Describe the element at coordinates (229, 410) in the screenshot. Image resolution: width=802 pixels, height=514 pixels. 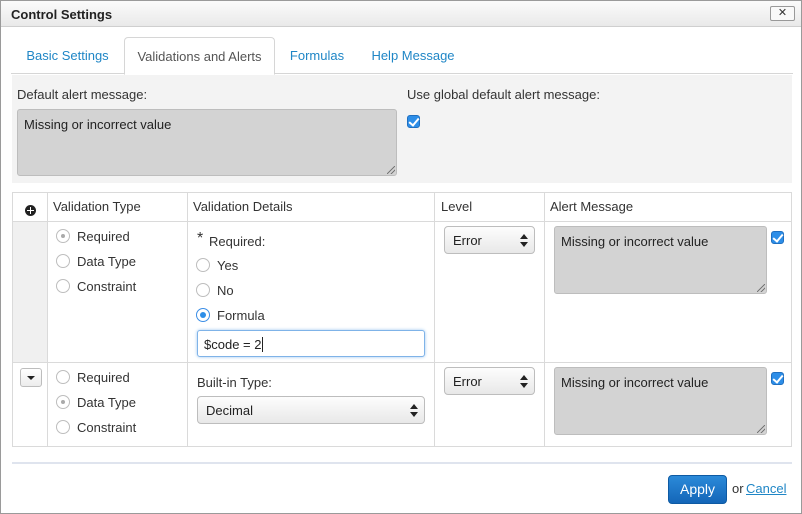
I see `builtin-type-value: Decimal` at that location.